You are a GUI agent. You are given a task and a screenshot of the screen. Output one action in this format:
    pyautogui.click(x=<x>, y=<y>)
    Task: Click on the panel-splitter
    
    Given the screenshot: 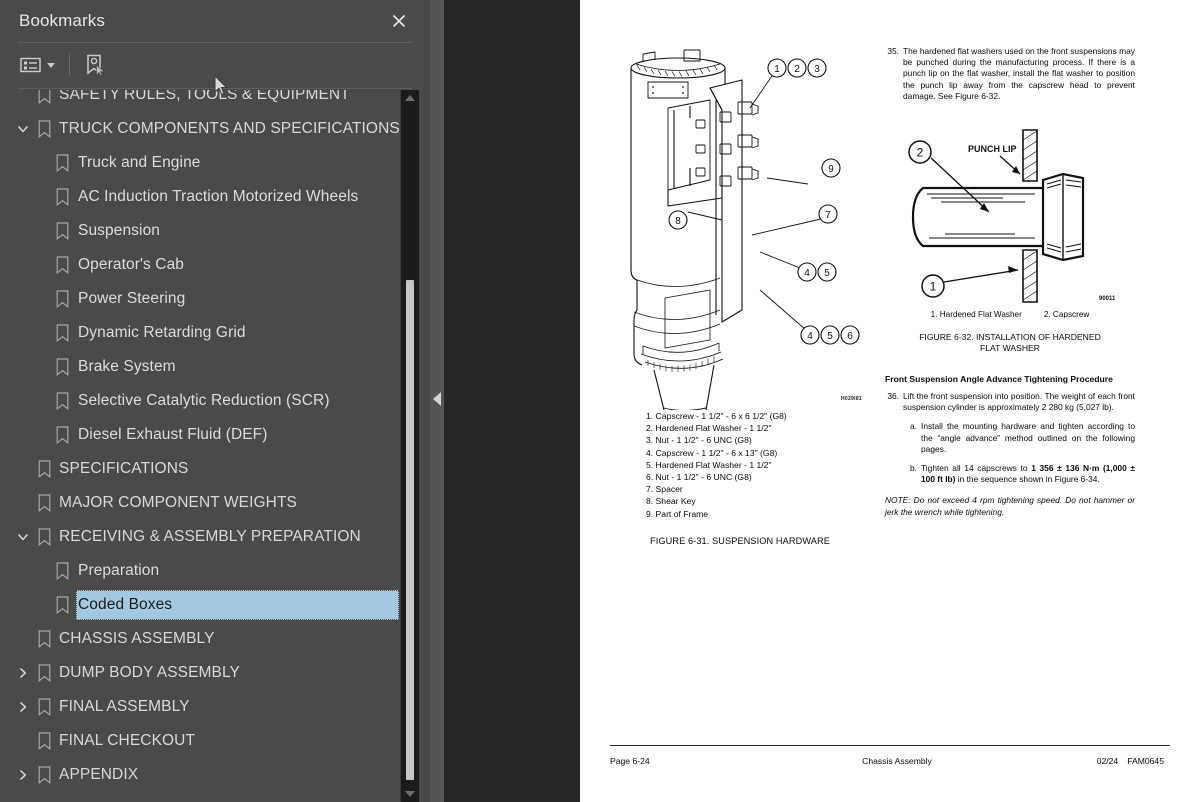 What is the action you would take?
    pyautogui.click(x=437, y=401)
    